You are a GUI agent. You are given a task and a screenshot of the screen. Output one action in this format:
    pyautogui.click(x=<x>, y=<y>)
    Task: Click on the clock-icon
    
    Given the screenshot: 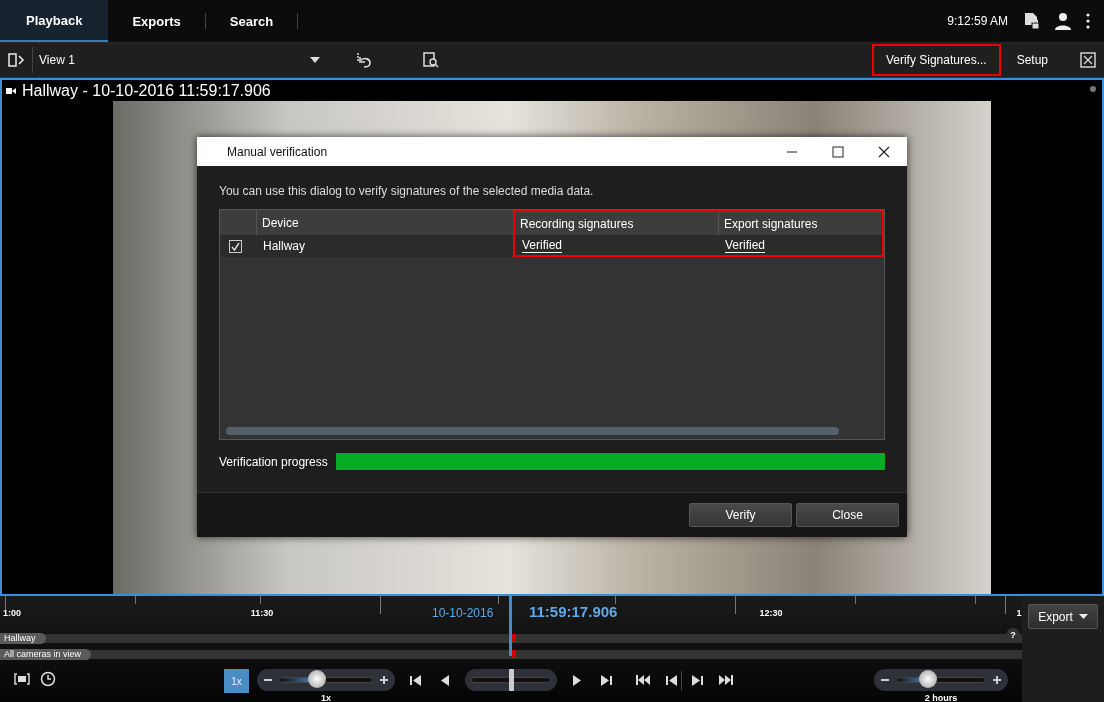 What is the action you would take?
    pyautogui.click(x=48, y=679)
    